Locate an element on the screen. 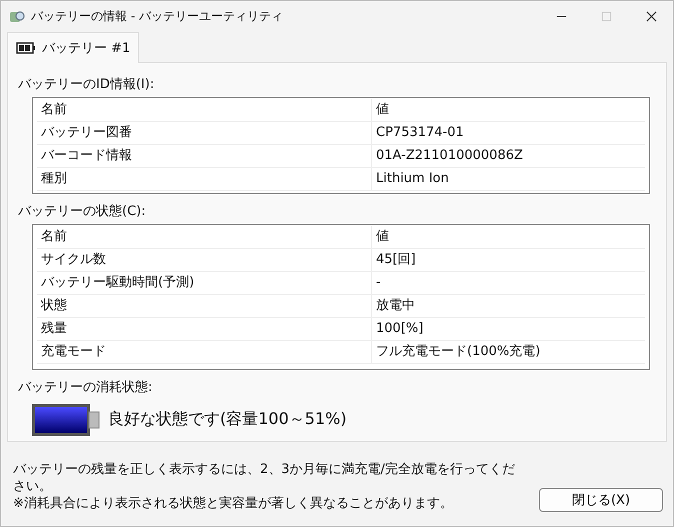 This screenshot has width=674, height=527. app-icon is located at coordinates (17, 16).